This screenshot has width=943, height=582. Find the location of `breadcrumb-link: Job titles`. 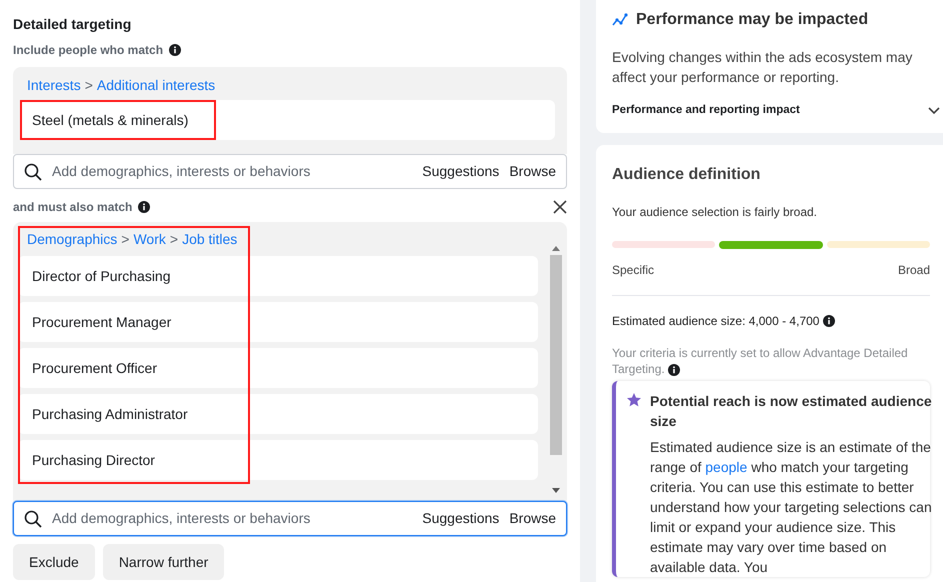

breadcrumb-link: Job titles is located at coordinates (210, 239).